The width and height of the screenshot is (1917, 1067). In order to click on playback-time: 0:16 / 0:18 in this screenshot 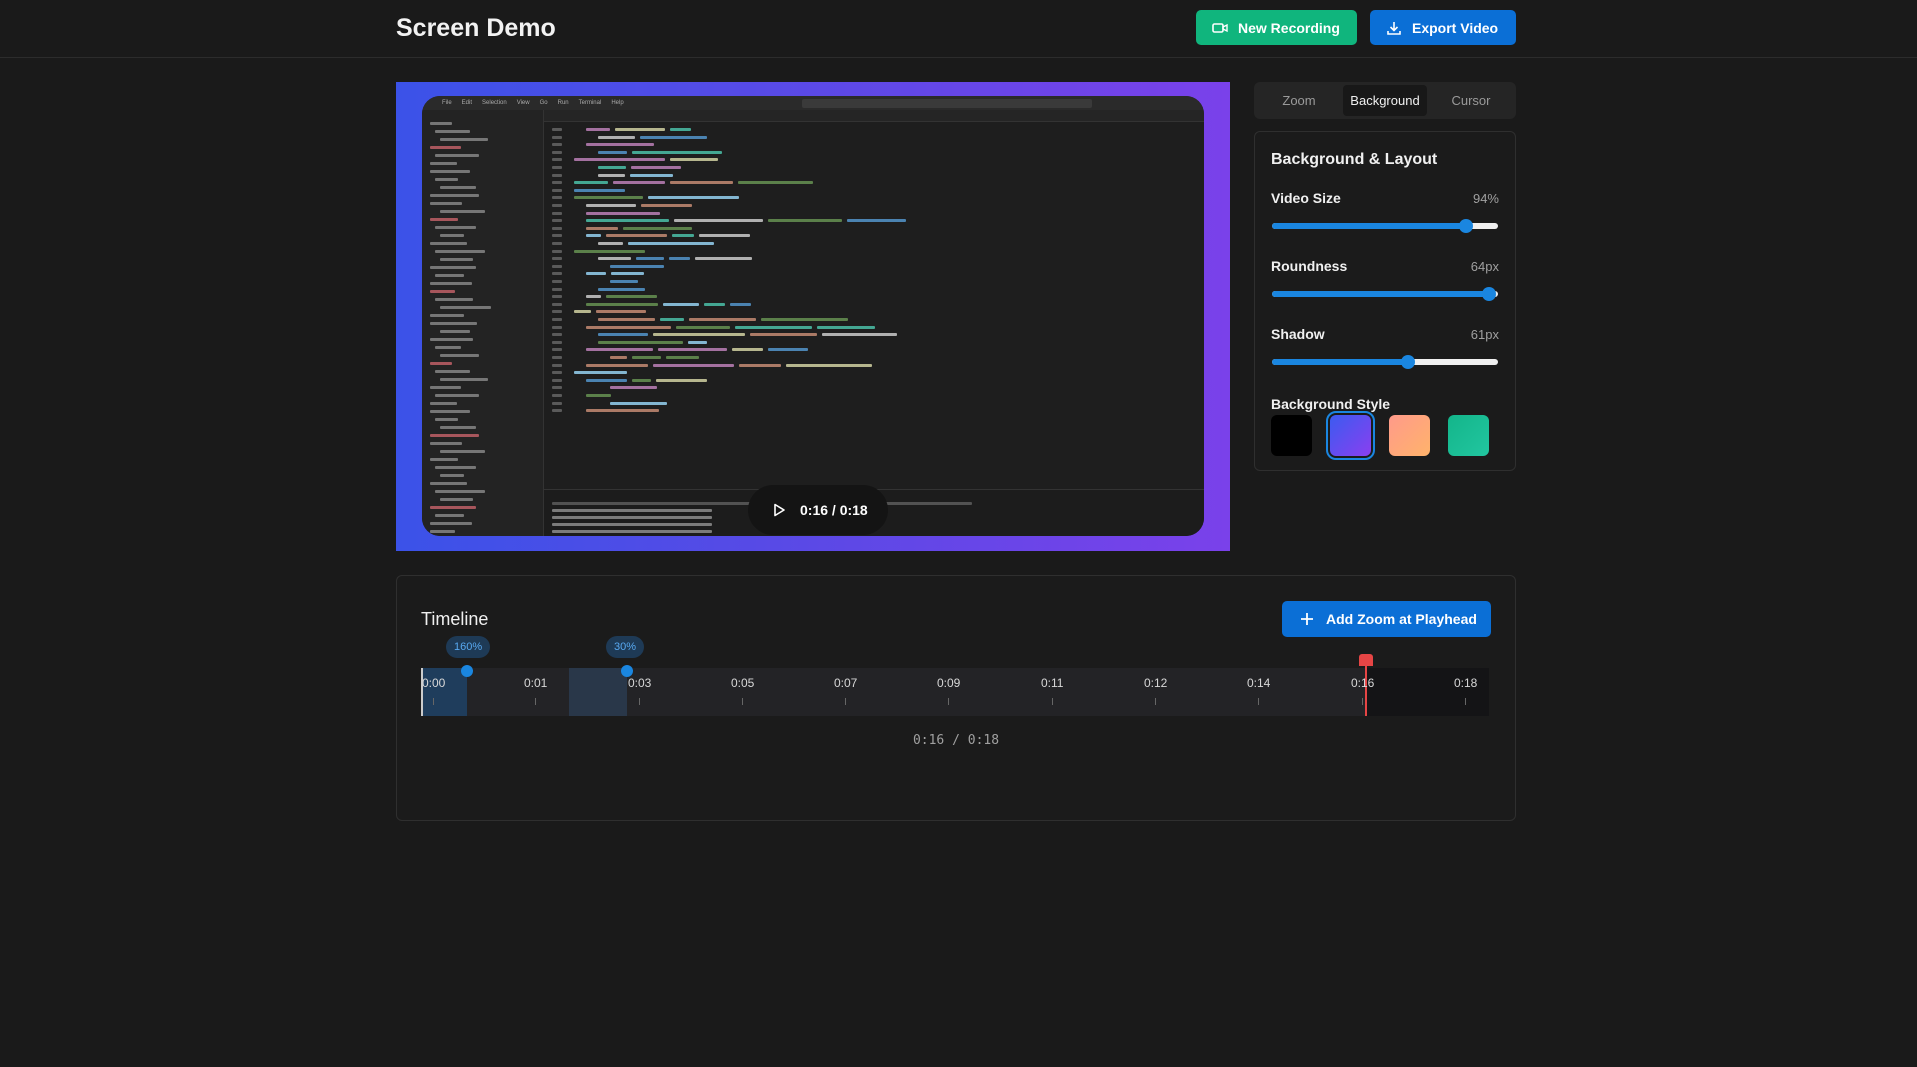, I will do `click(834, 510)`.